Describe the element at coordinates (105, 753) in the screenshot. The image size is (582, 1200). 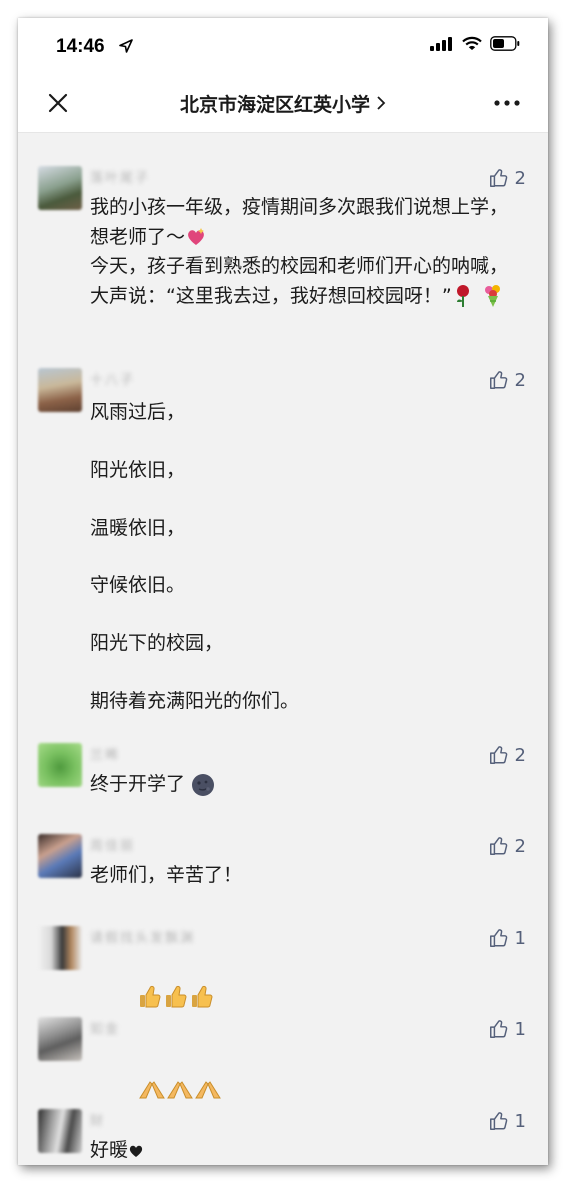
I see `commenter-name: 兰晞` at that location.